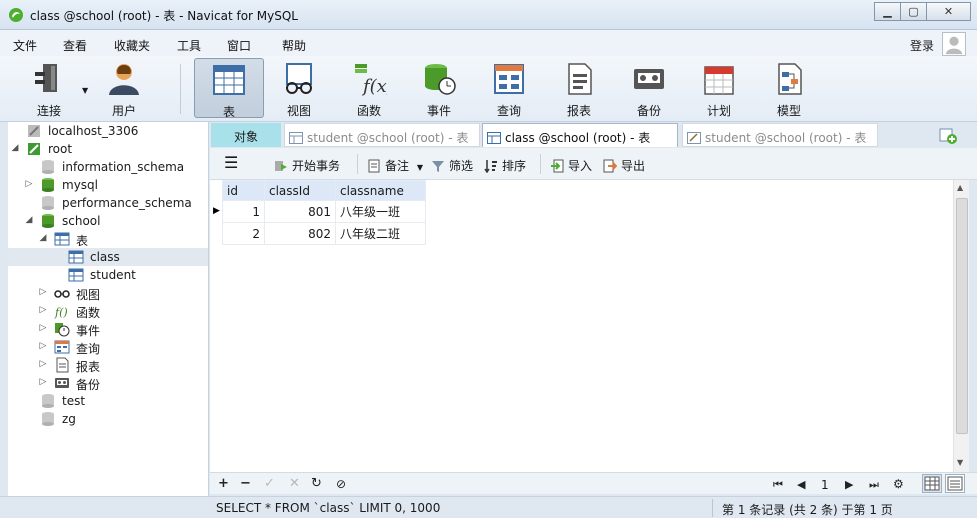 This screenshot has height=518, width=977. What do you see at coordinates (300, 190) in the screenshot?
I see `column-header-classid: classId` at bounding box center [300, 190].